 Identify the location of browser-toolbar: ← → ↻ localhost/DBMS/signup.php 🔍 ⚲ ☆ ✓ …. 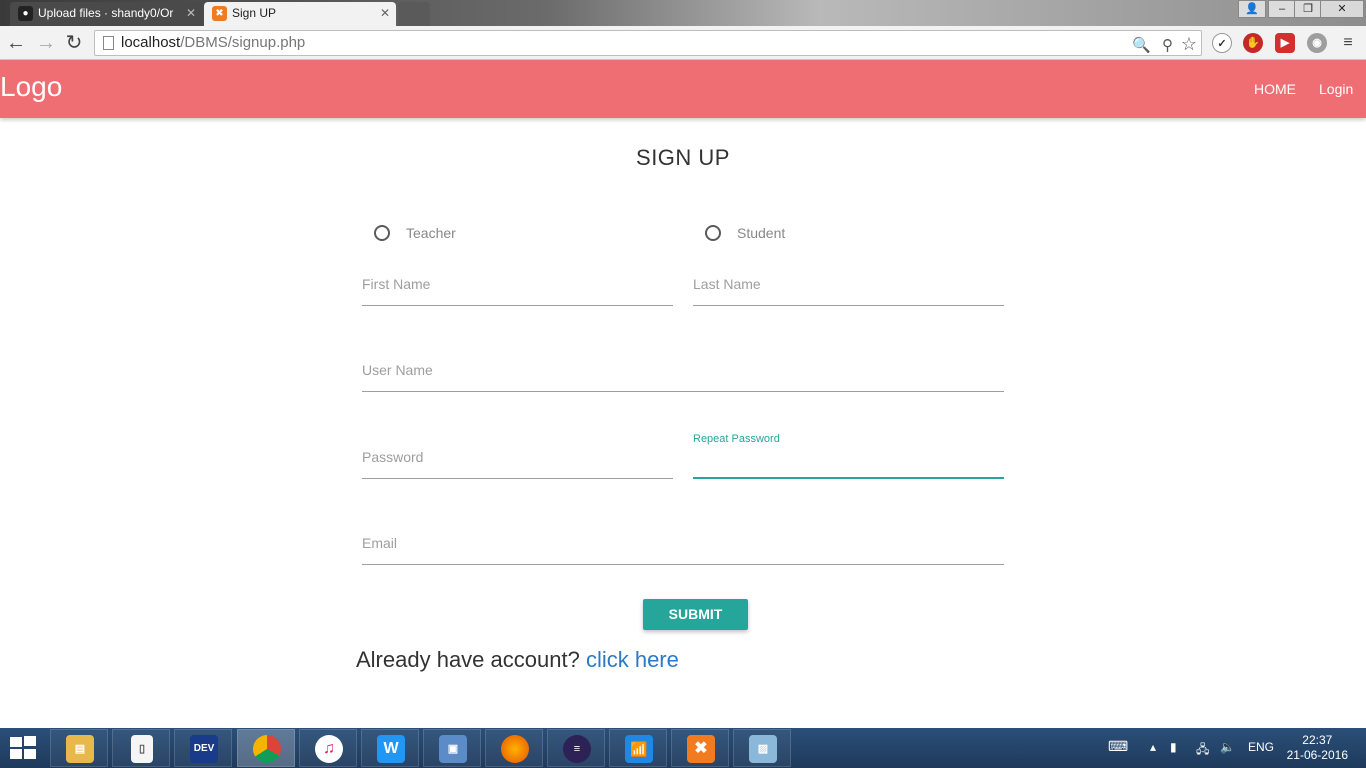
(683, 43).